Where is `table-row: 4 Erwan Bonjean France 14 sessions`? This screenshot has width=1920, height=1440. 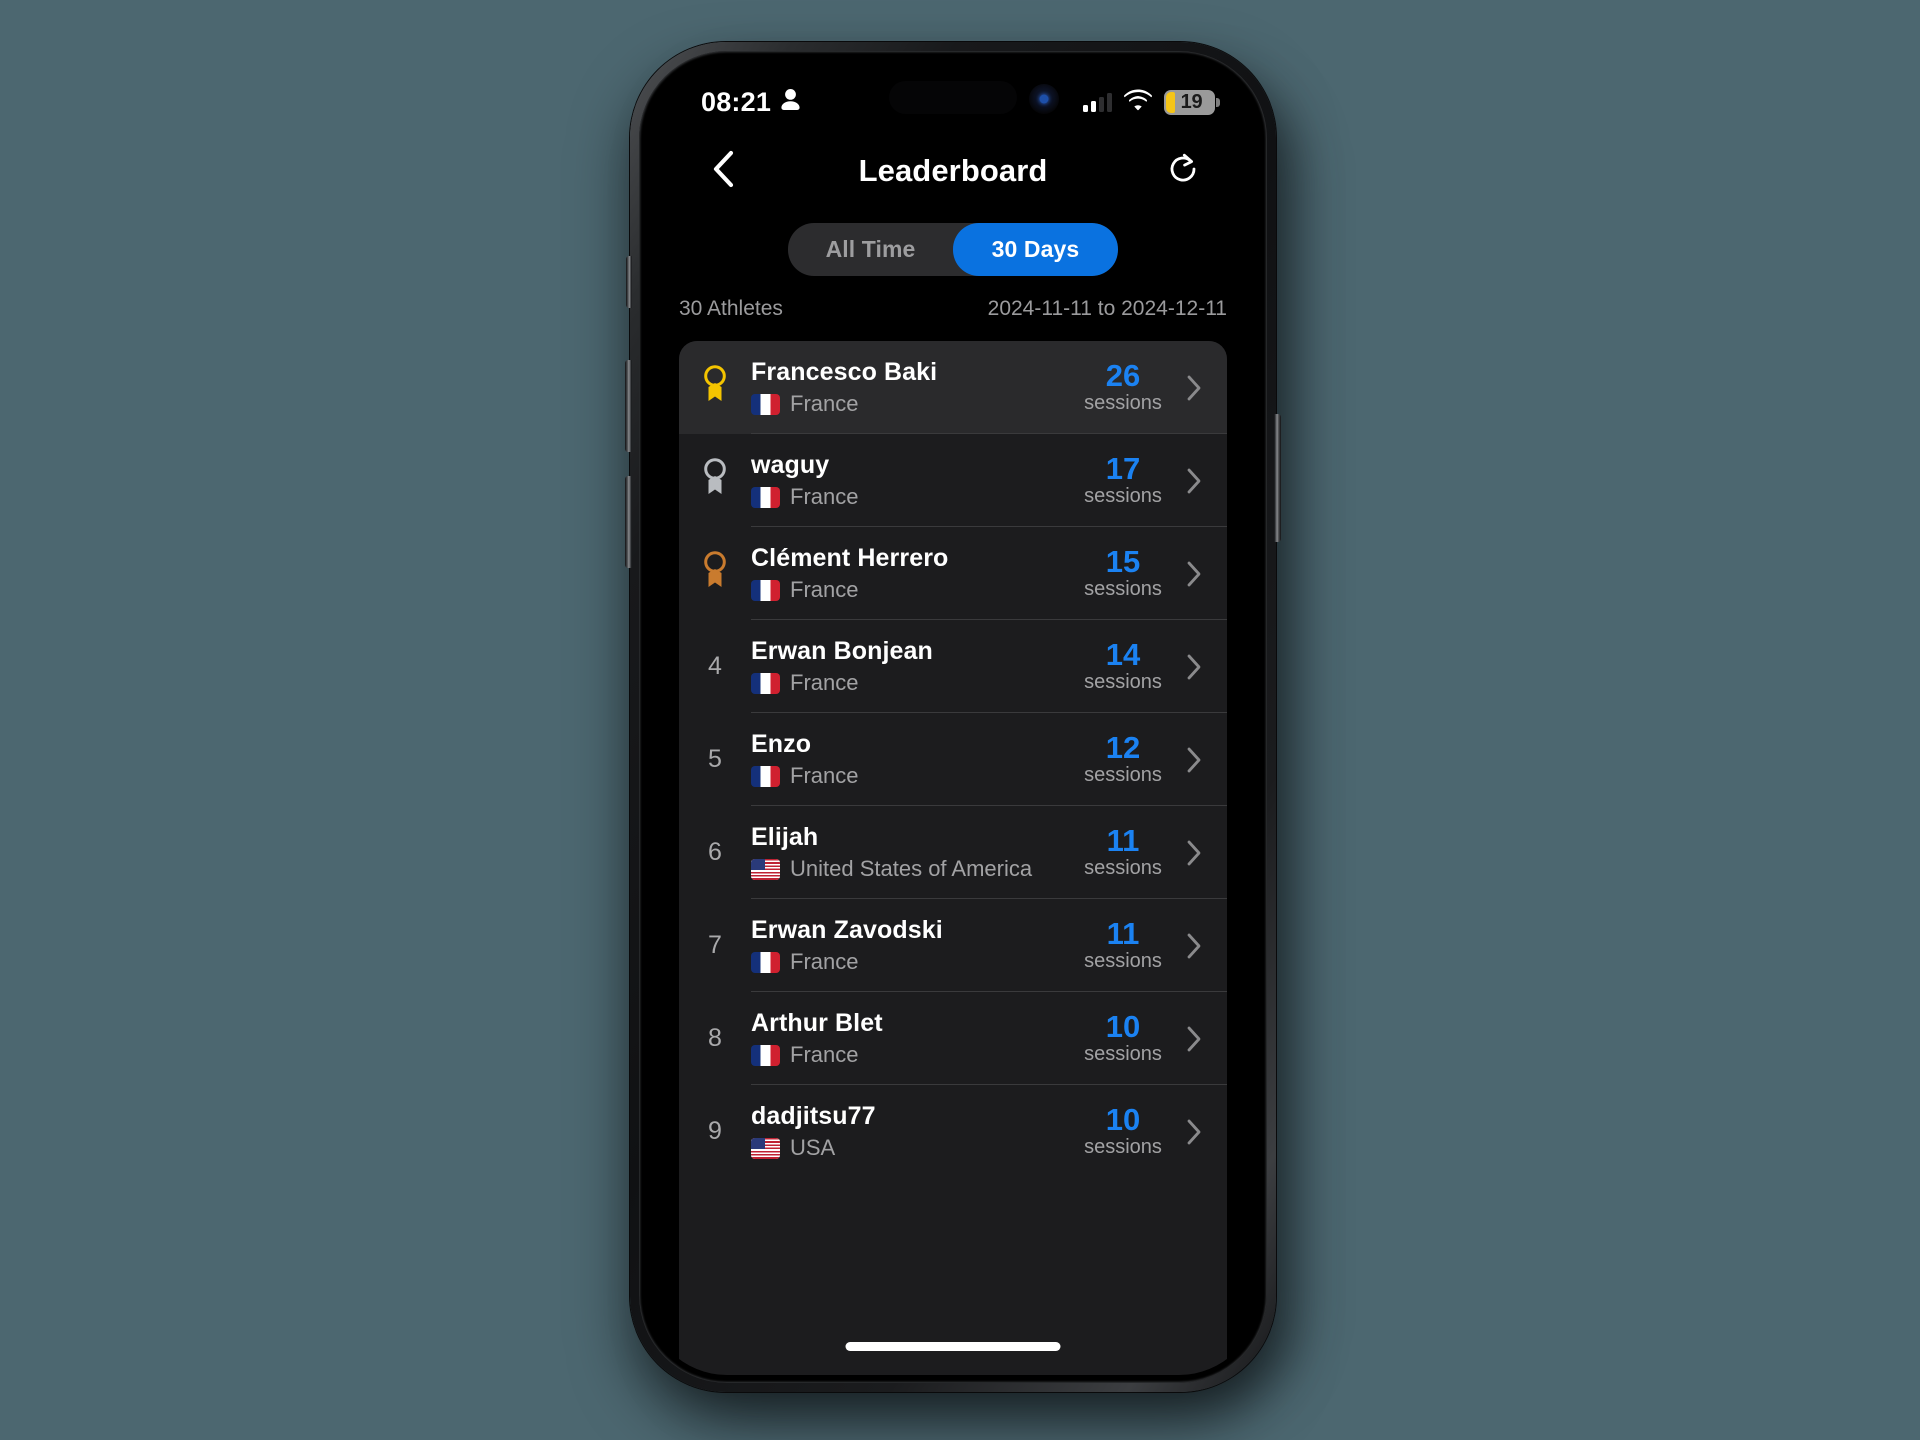 table-row: 4 Erwan Bonjean France 14 sessions is located at coordinates (953, 666).